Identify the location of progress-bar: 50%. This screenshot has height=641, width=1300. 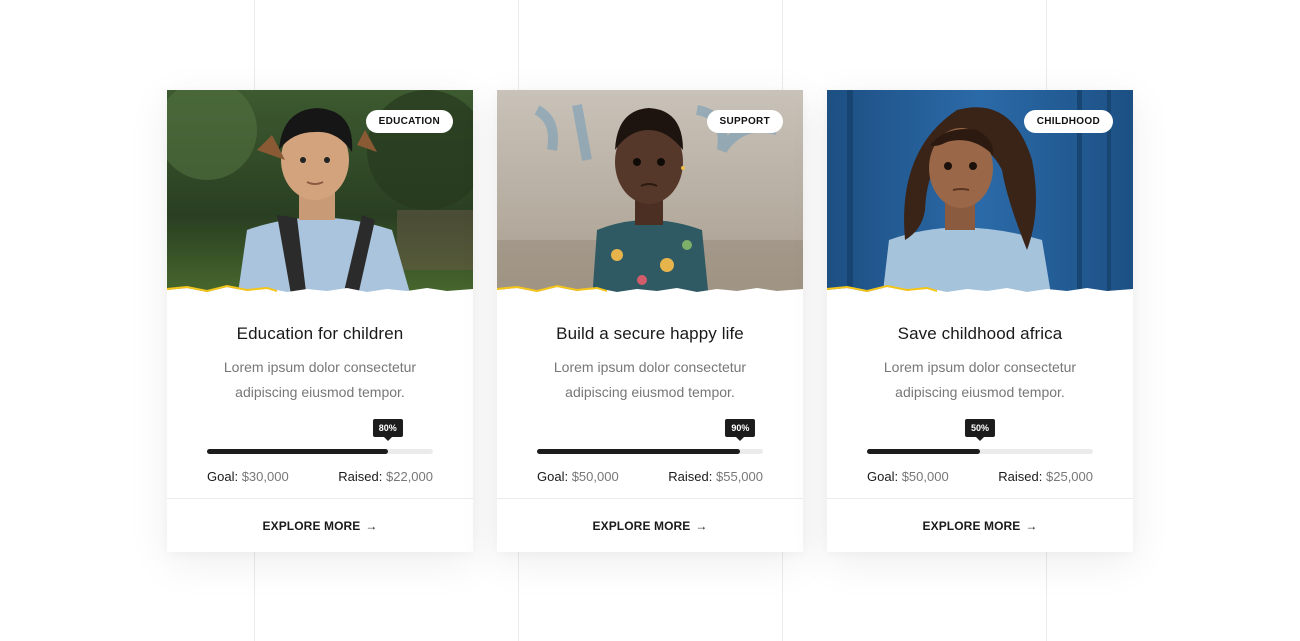
(980, 436).